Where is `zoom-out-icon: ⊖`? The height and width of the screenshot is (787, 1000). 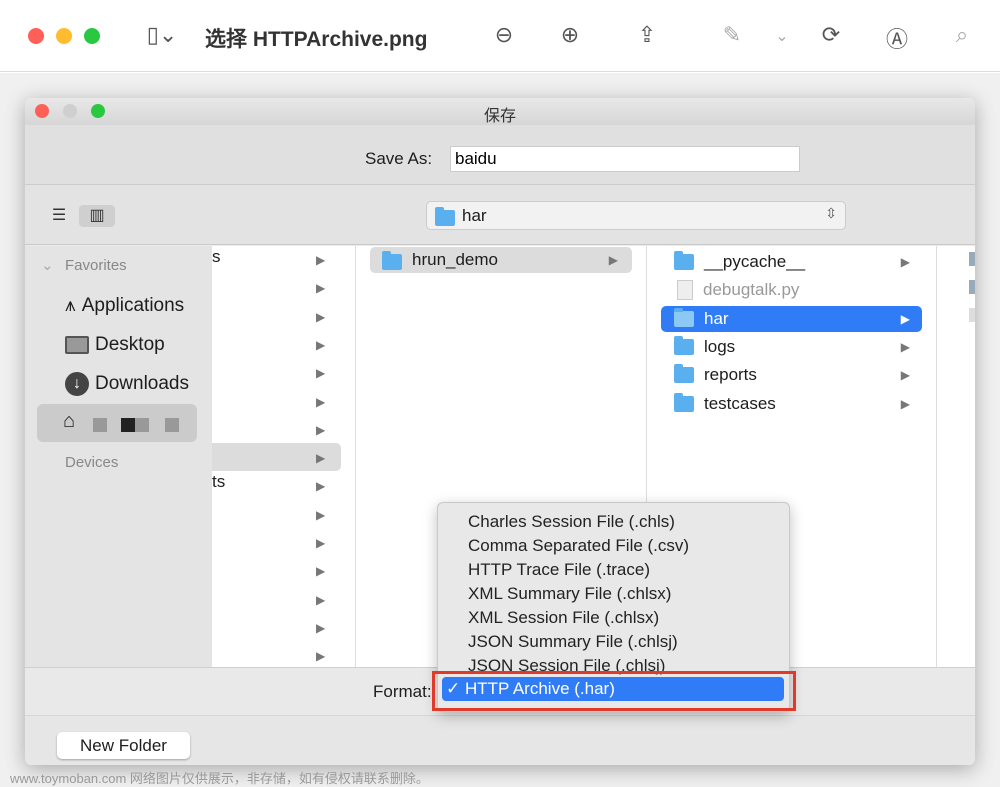 zoom-out-icon: ⊖ is located at coordinates (504, 35).